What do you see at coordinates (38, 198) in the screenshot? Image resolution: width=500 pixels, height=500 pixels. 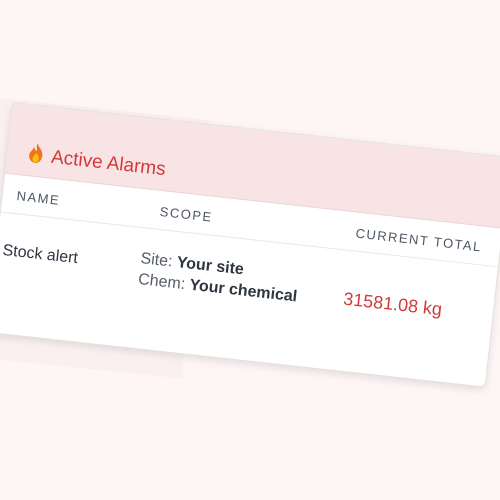 I see `column-header-name: NAME` at bounding box center [38, 198].